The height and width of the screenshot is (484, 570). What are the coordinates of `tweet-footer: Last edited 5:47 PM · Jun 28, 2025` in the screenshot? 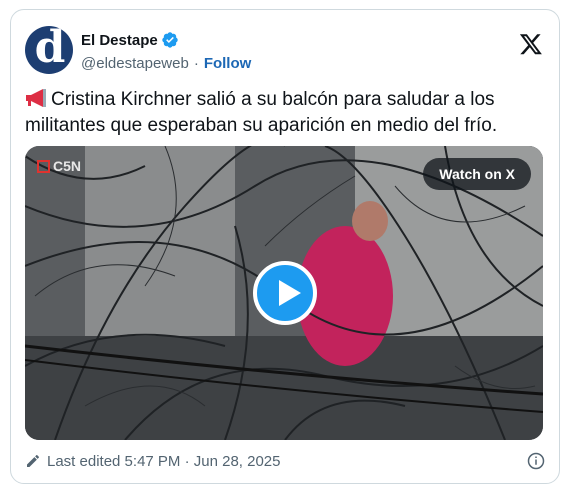 It's located at (285, 461).